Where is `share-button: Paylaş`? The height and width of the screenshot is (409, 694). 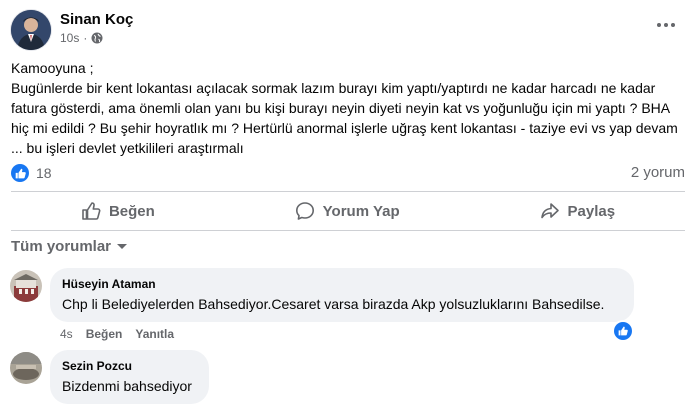 share-button: Paylaş is located at coordinates (578, 211).